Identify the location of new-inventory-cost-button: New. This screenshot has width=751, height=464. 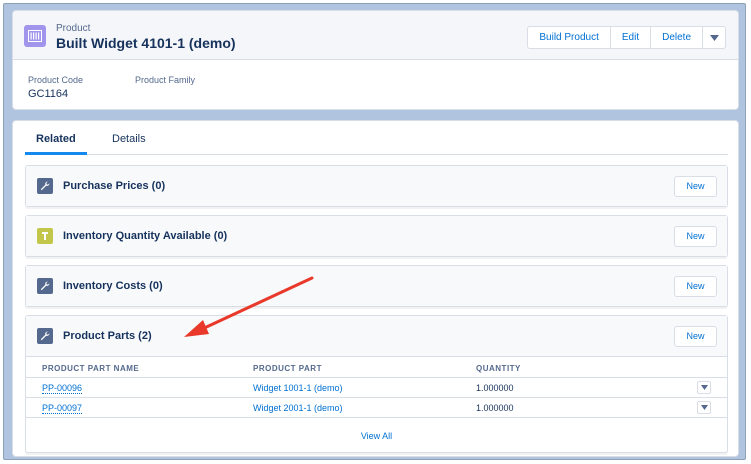
(695, 286).